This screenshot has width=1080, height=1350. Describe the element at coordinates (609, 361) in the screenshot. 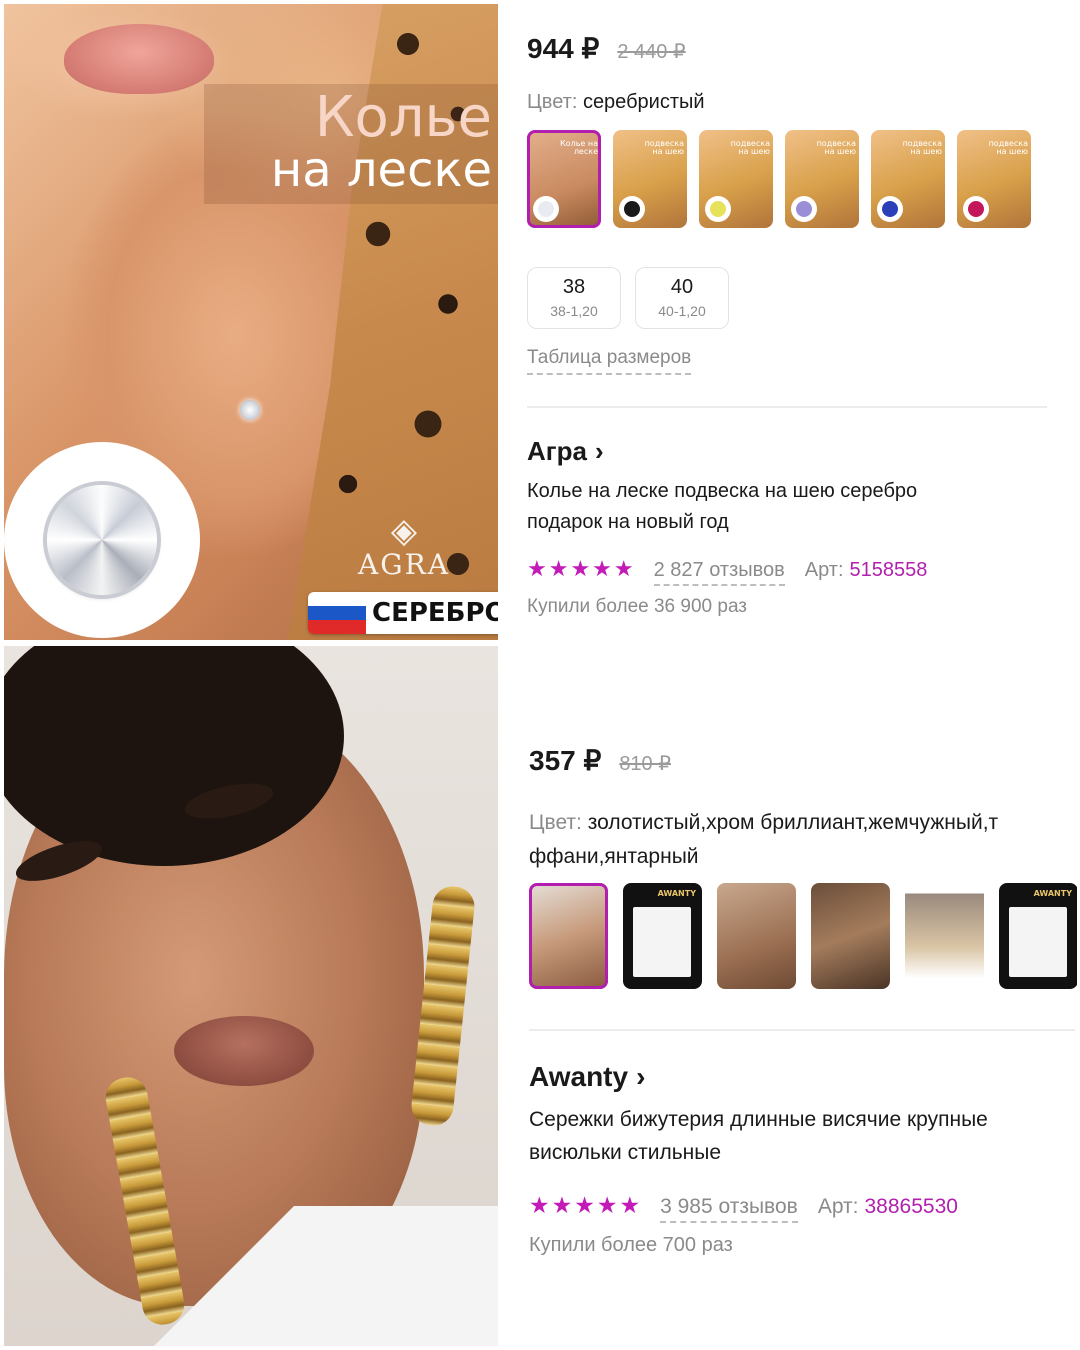

I see `size-table-link: Таблица размеров` at that location.